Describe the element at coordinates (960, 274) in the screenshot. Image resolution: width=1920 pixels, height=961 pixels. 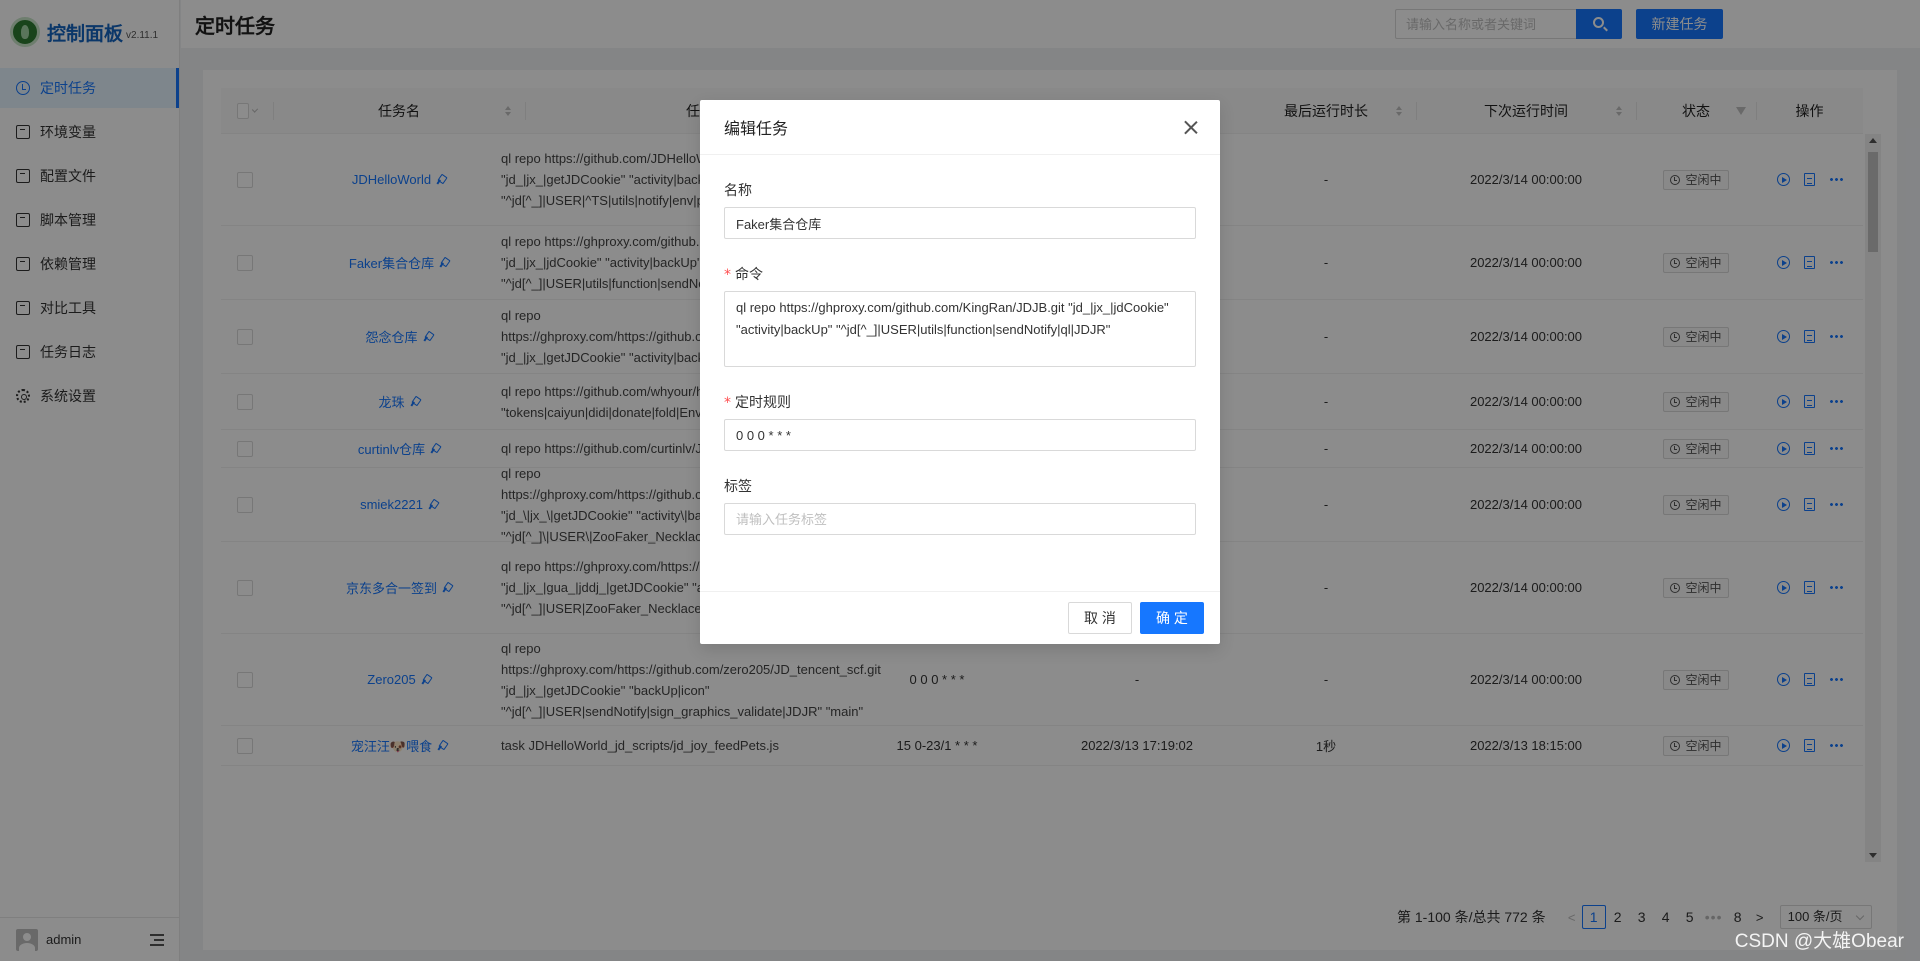
I see `form-label-command: * 命令` at that location.